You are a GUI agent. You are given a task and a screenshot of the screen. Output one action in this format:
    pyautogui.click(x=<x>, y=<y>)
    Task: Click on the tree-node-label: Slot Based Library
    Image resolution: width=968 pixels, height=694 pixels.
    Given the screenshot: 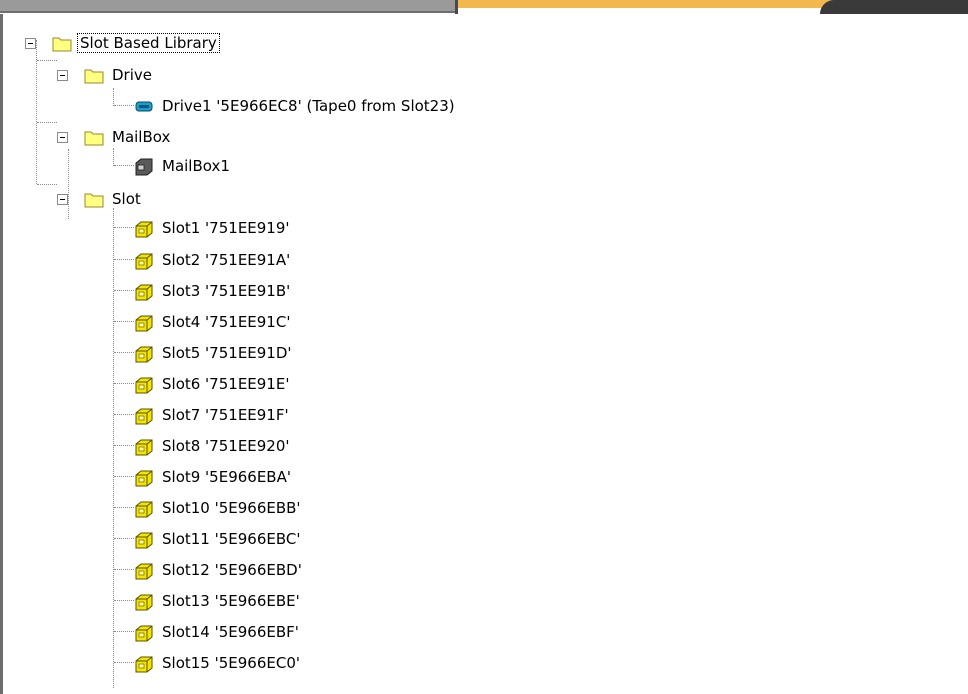 What is the action you would take?
    pyautogui.click(x=148, y=42)
    